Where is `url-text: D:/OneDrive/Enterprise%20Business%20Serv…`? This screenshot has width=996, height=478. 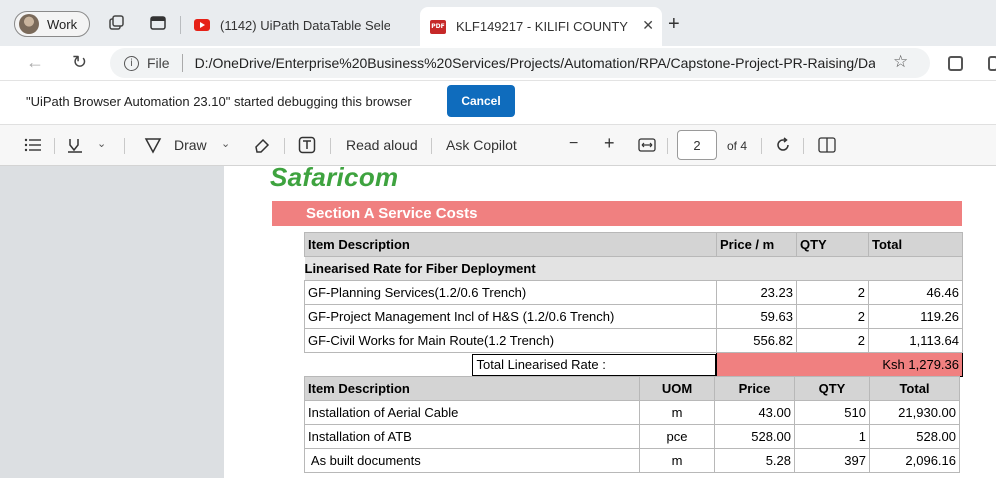 url-text: D:/OneDrive/Enterprise%20Business%20Serv… is located at coordinates (535, 63).